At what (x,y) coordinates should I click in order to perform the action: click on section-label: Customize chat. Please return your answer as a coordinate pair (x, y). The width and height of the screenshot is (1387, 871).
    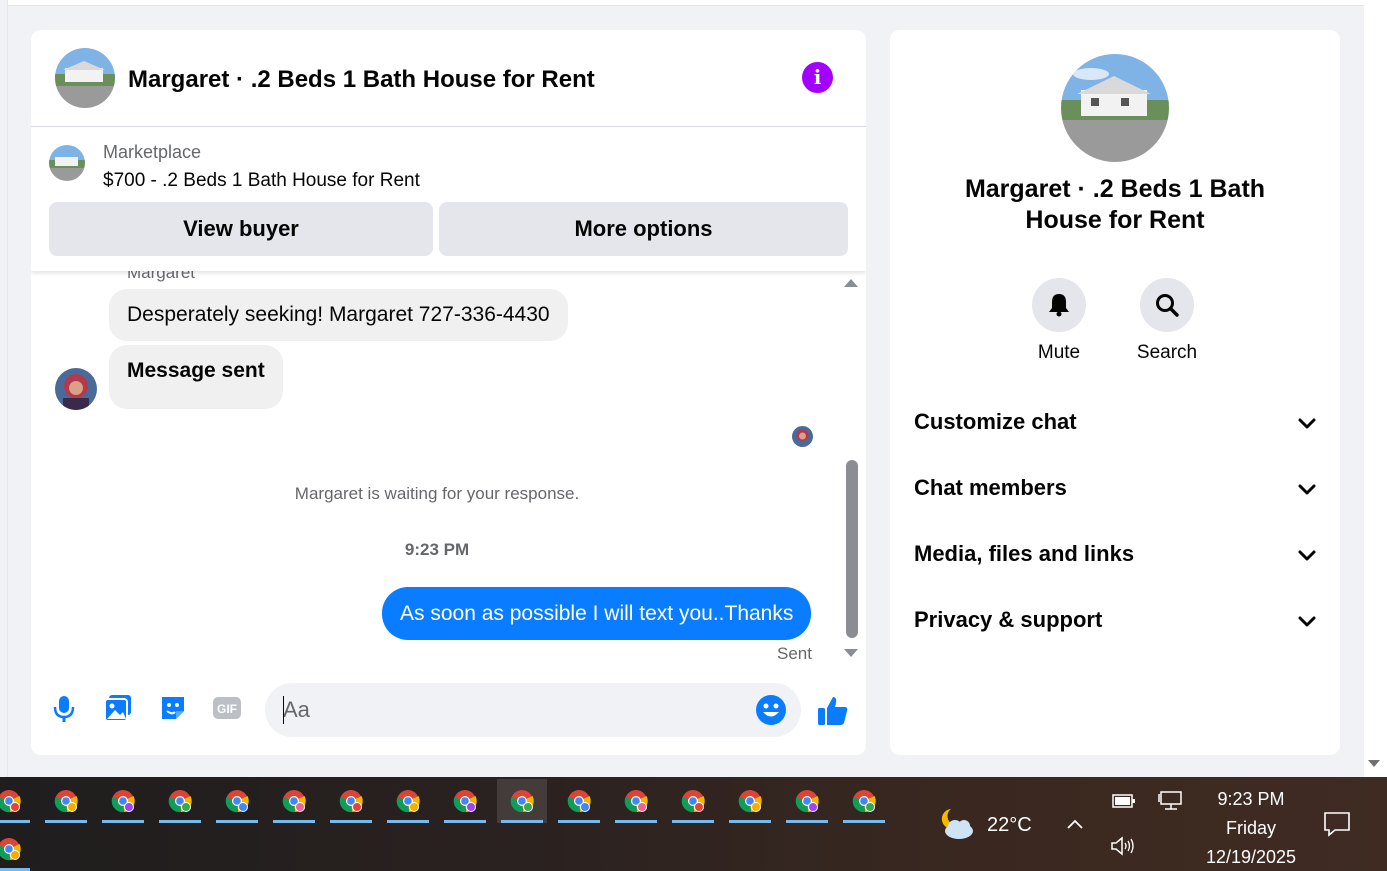
    Looking at the image, I should click on (995, 421).